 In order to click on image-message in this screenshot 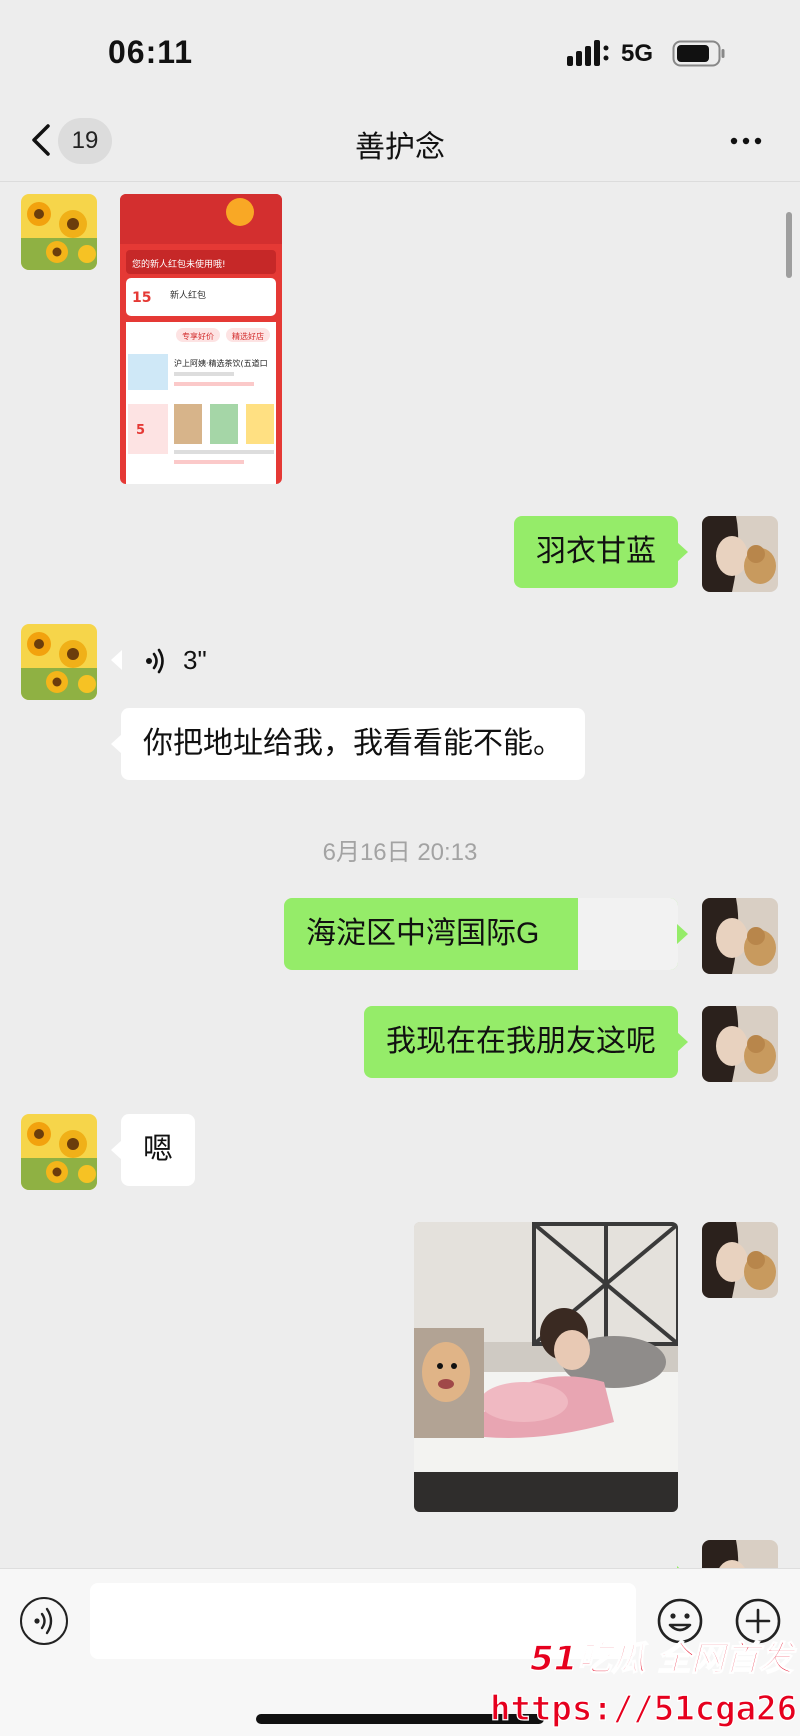, I will do `click(546, 1367)`.